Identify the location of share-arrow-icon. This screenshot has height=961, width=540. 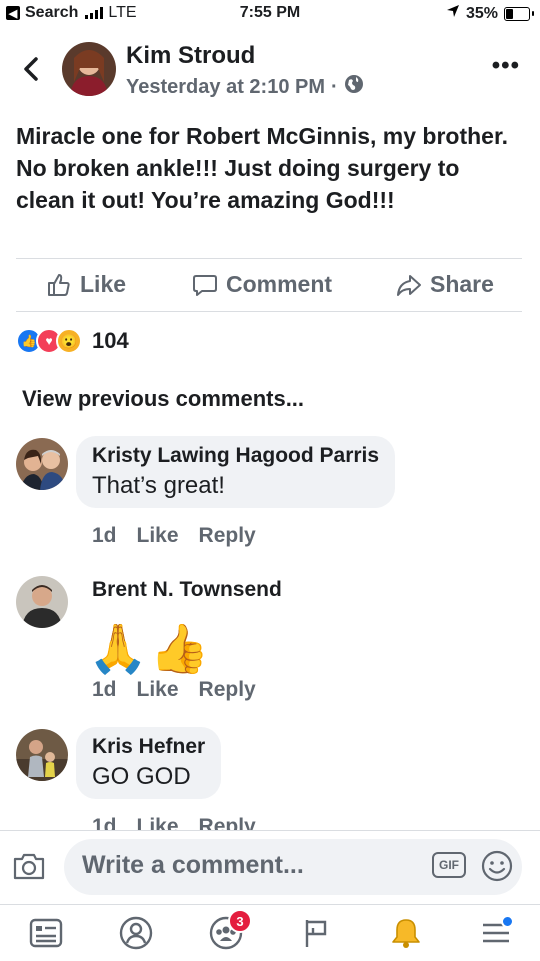
(409, 285).